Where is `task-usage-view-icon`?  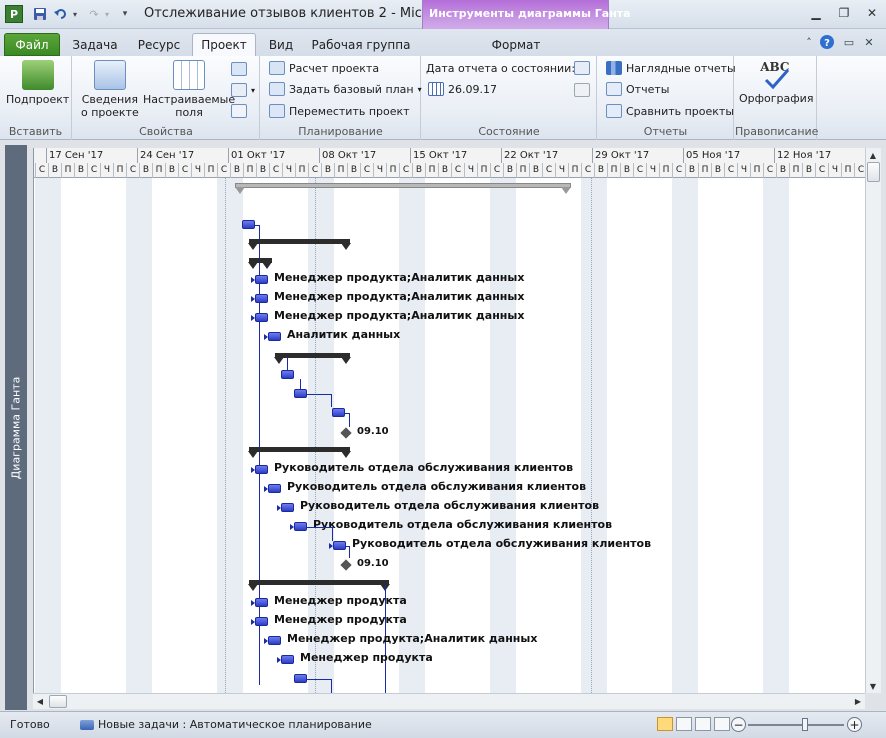
task-usage-view-icon is located at coordinates (684, 724).